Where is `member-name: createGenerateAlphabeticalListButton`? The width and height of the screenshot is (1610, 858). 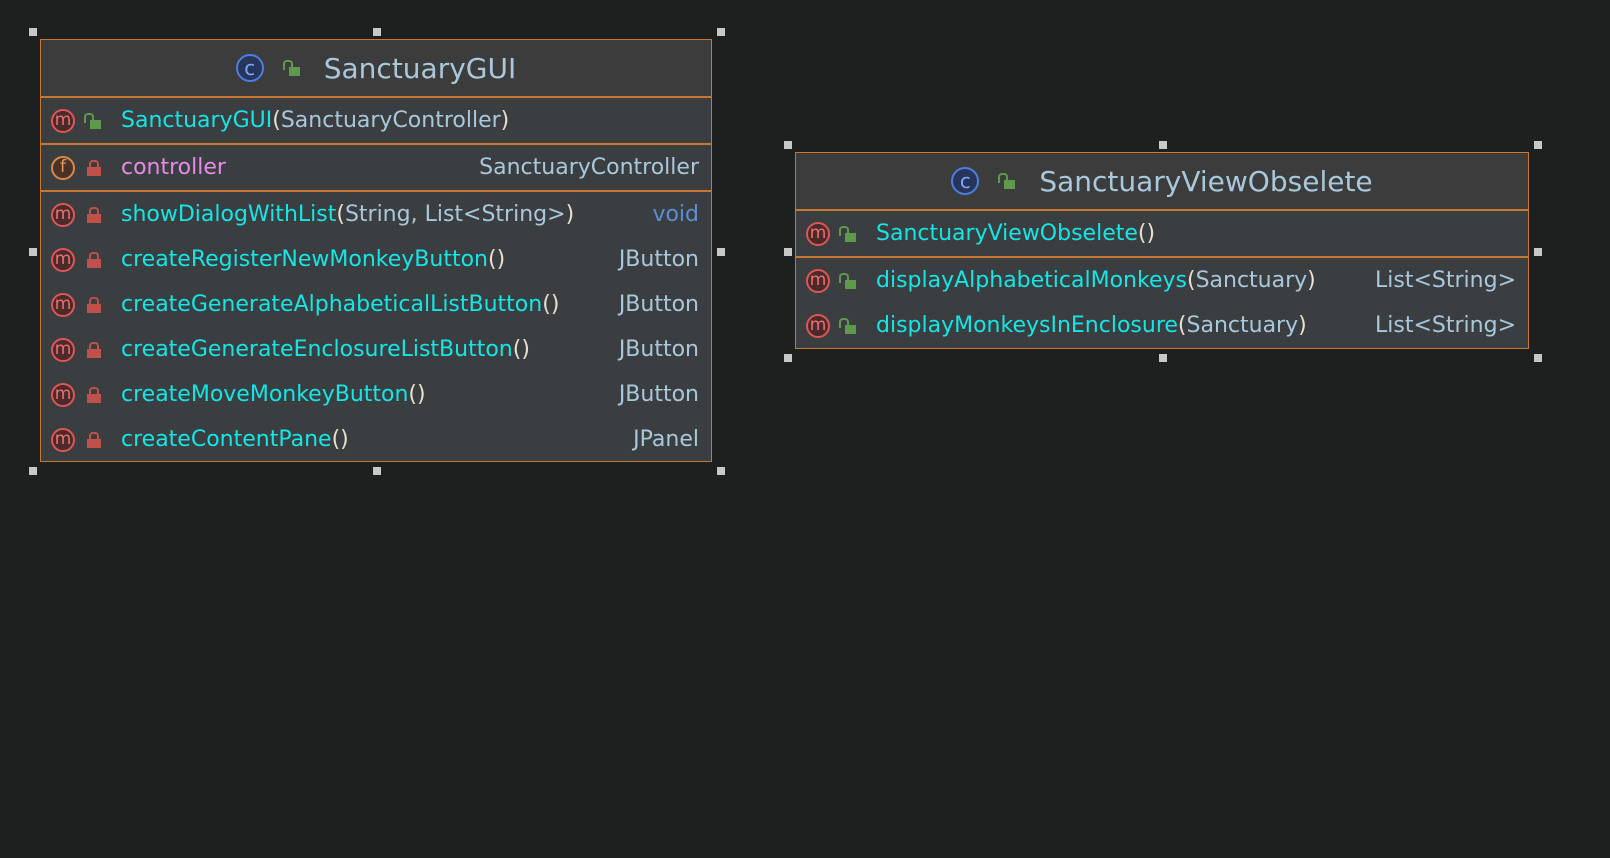
member-name: createGenerateAlphabeticalListButton is located at coordinates (332, 304).